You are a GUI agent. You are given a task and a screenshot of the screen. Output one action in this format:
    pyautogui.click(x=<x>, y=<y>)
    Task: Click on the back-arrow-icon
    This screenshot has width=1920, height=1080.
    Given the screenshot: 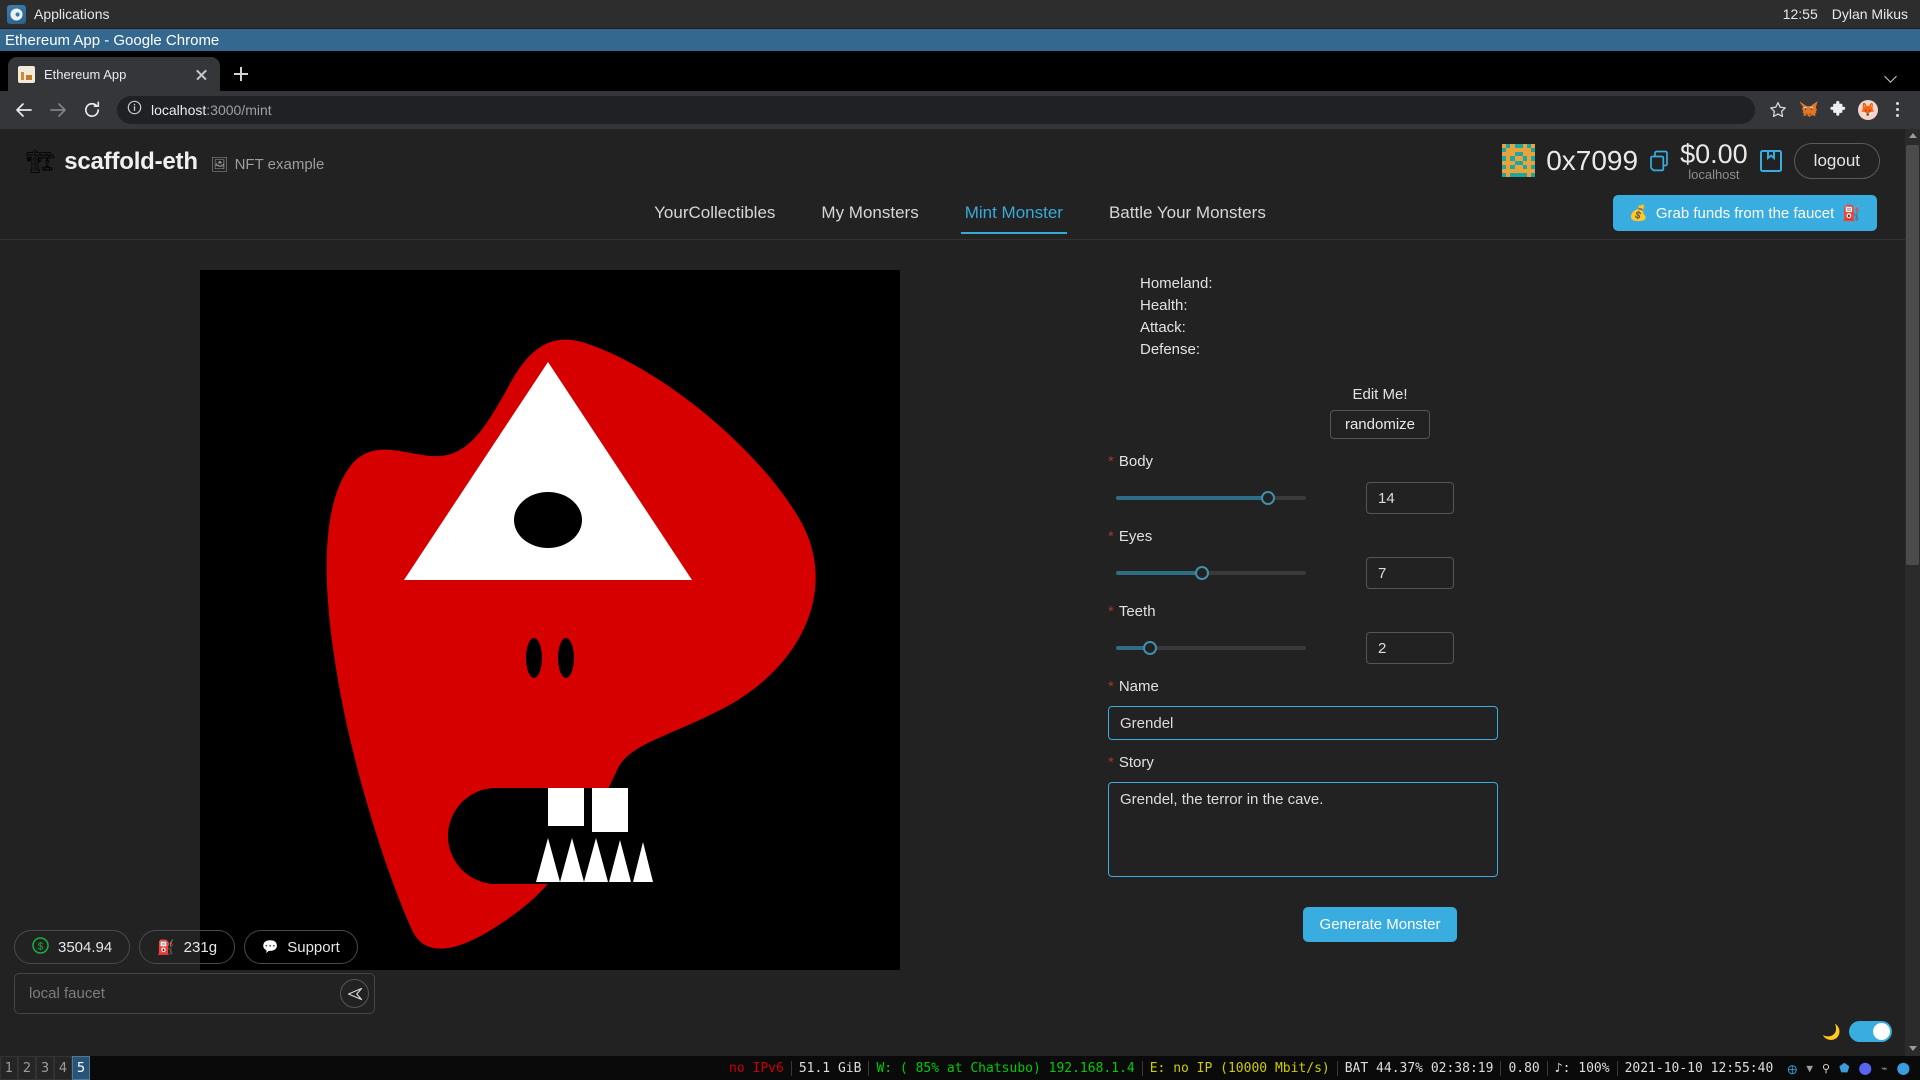 What is the action you would take?
    pyautogui.click(x=24, y=110)
    